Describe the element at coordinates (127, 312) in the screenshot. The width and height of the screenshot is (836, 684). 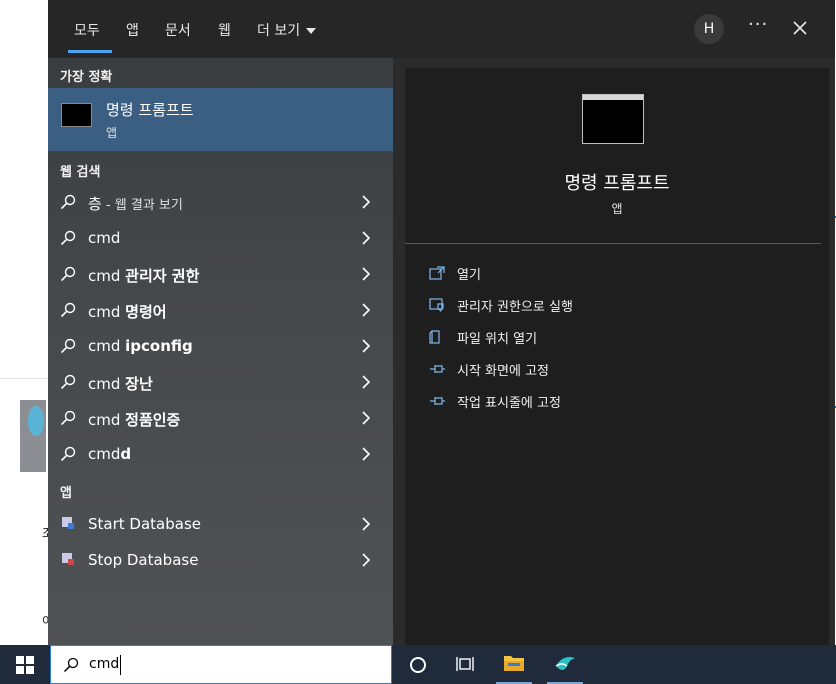
I see `web-result-label: cmd 명령어` at that location.